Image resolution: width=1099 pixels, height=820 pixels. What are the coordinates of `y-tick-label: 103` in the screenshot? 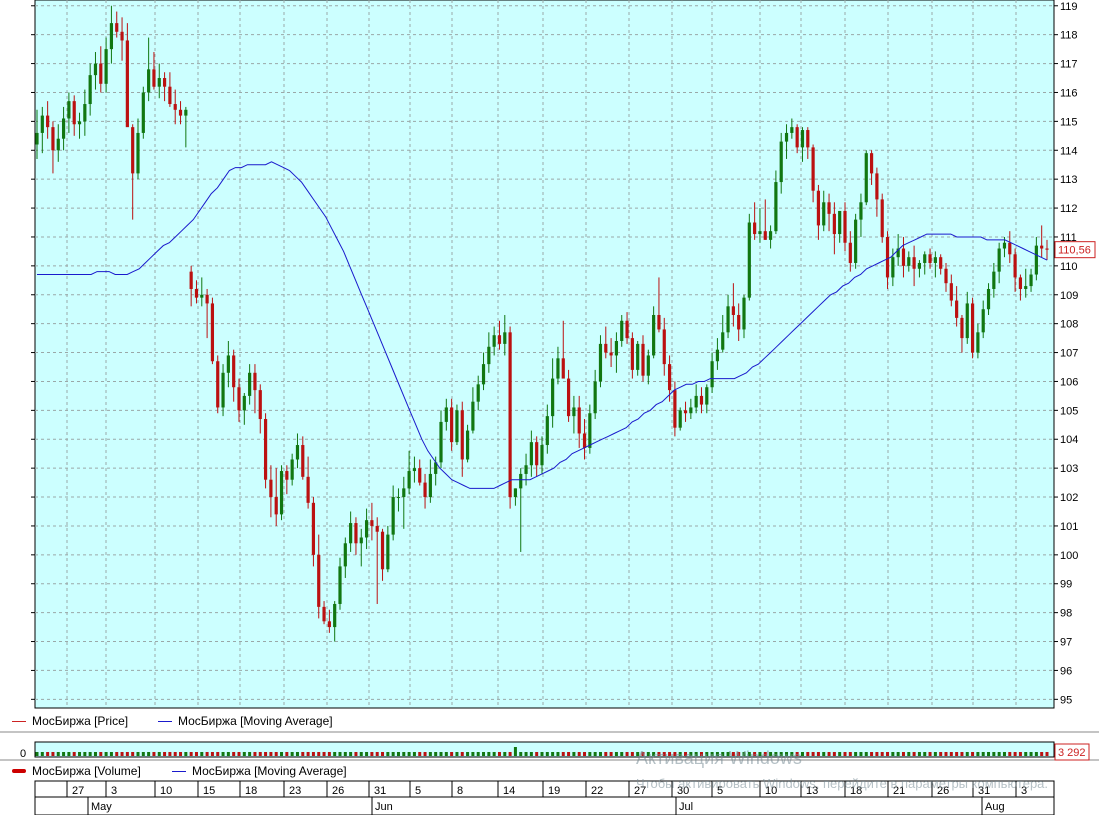 It's located at (1069, 469).